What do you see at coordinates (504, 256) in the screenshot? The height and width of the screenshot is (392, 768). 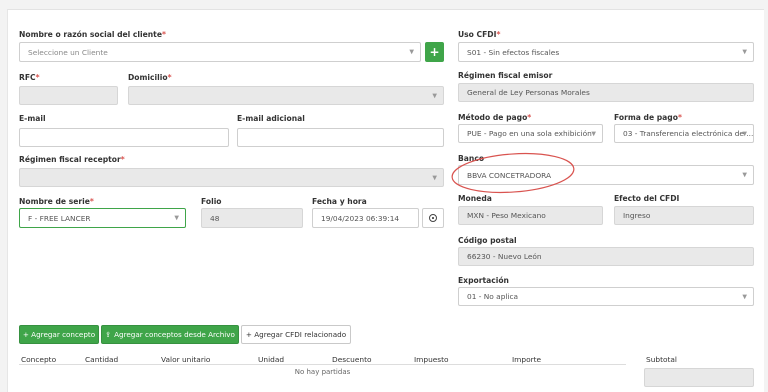 I see `codigo-postal-value: 66230 - Nuevo León` at bounding box center [504, 256].